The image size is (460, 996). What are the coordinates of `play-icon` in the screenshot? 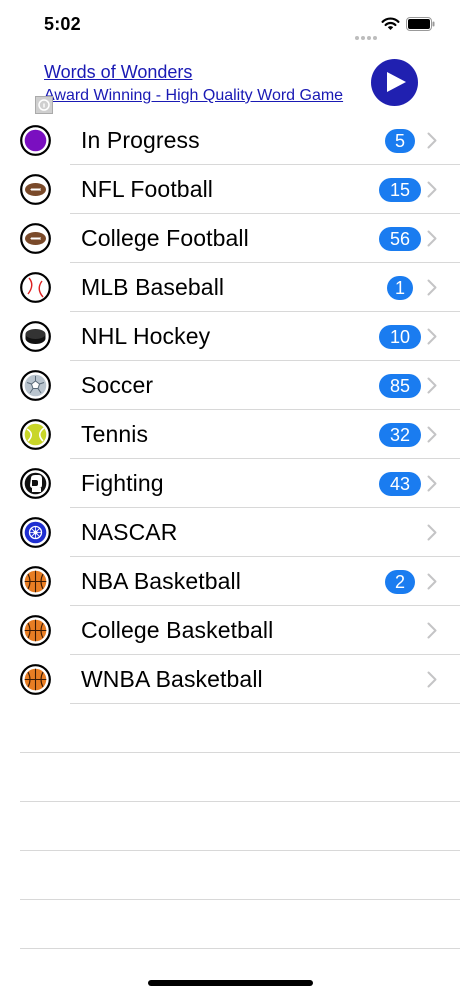 It's located at (396, 82).